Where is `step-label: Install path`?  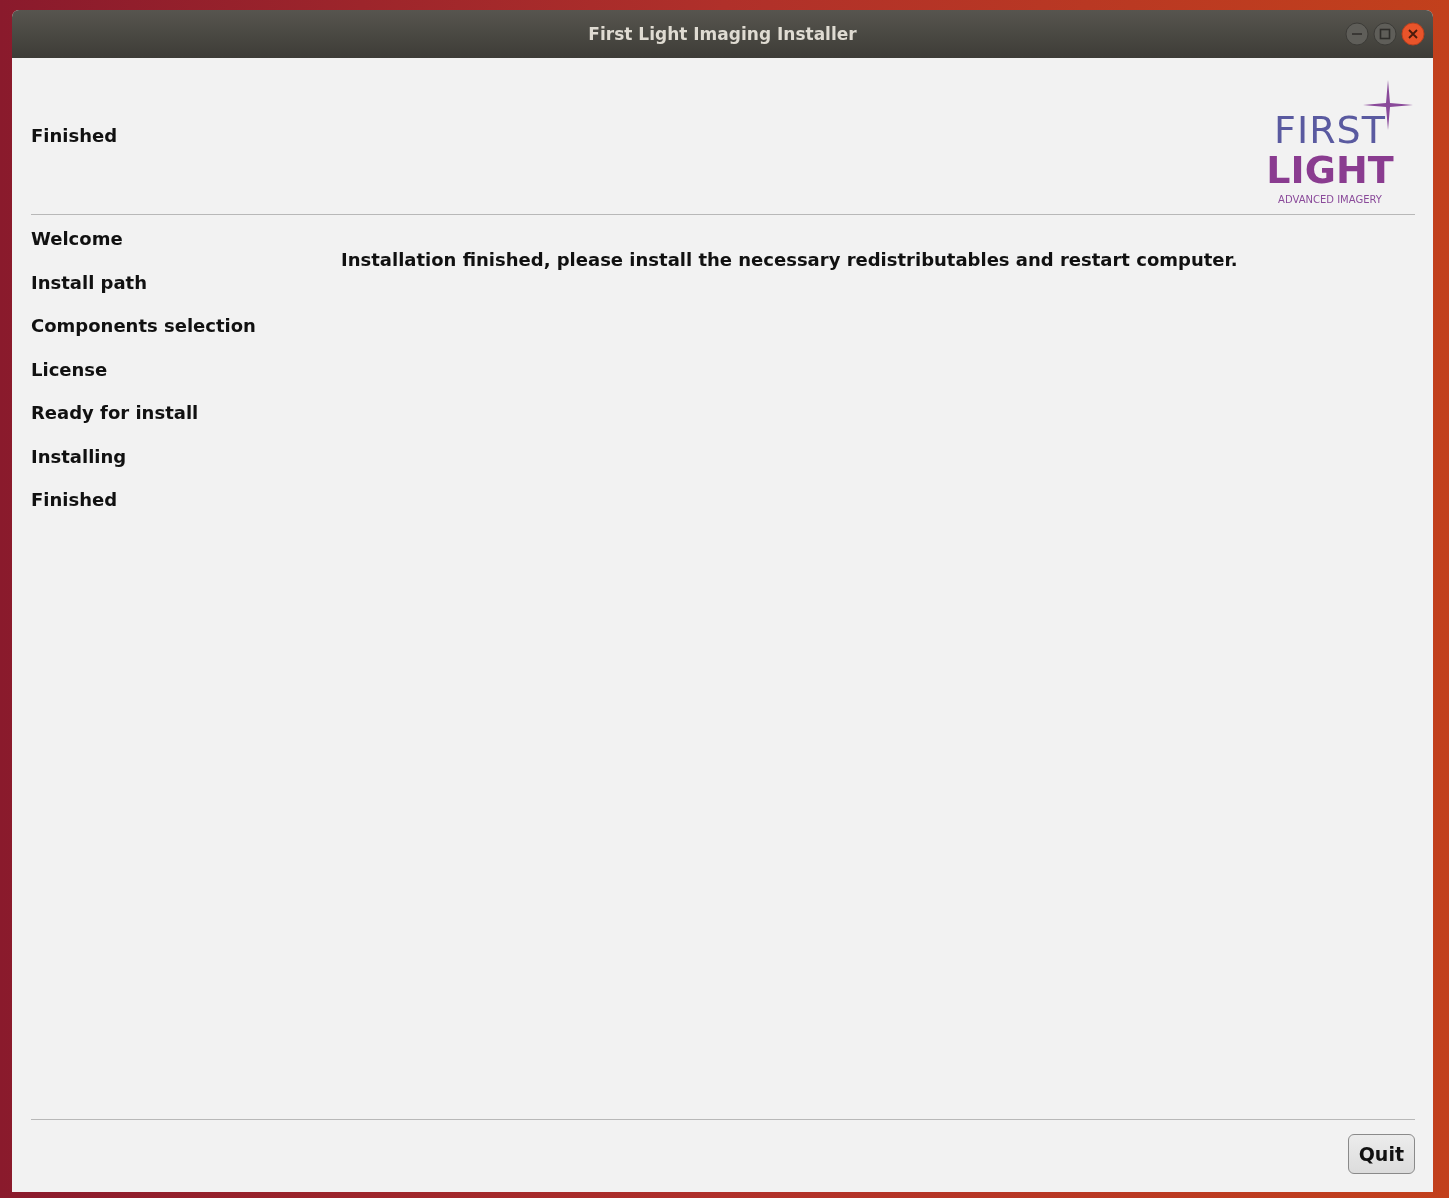
step-label: Install path is located at coordinates (90, 282).